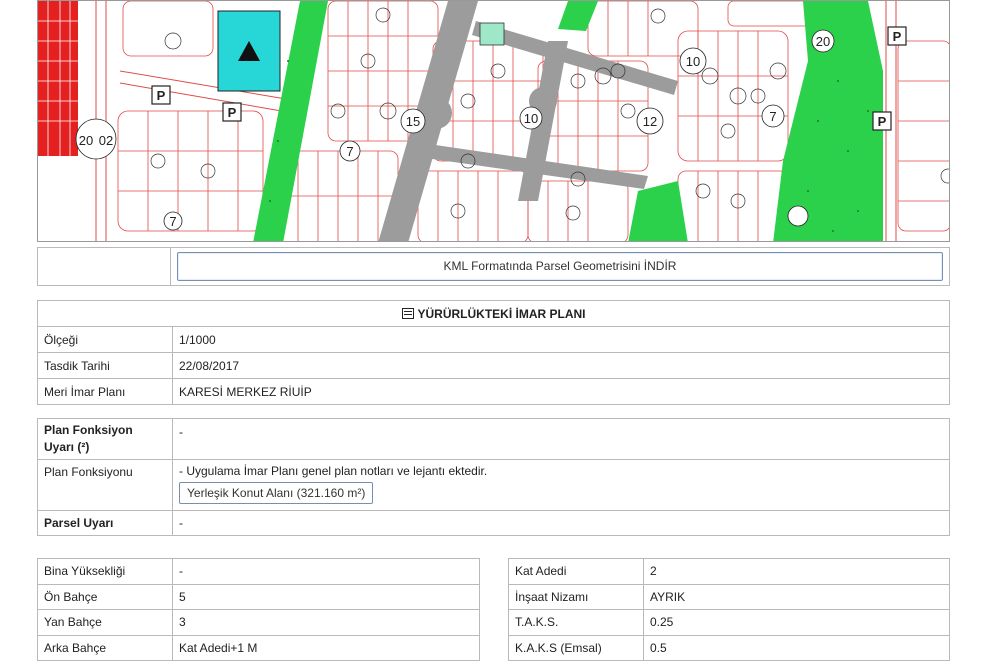  I want to click on parcel-number: 15, so click(413, 121).